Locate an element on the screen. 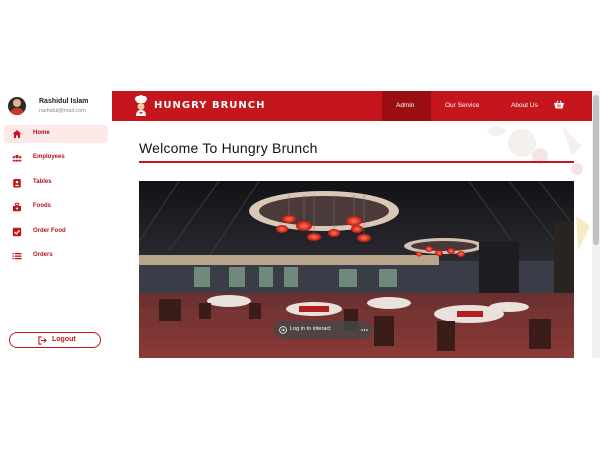  more-options-icon is located at coordinates (364, 330).